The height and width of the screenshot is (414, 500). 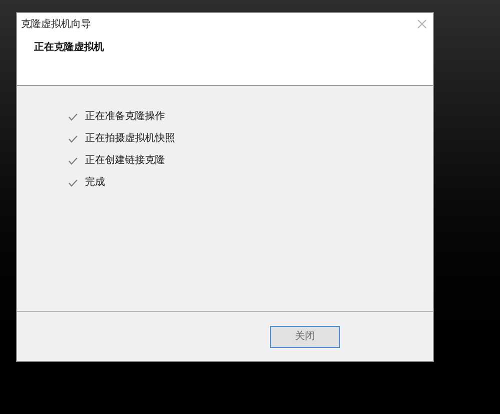 What do you see at coordinates (125, 161) in the screenshot?
I see `step-label: 正在创建链接克隆` at bounding box center [125, 161].